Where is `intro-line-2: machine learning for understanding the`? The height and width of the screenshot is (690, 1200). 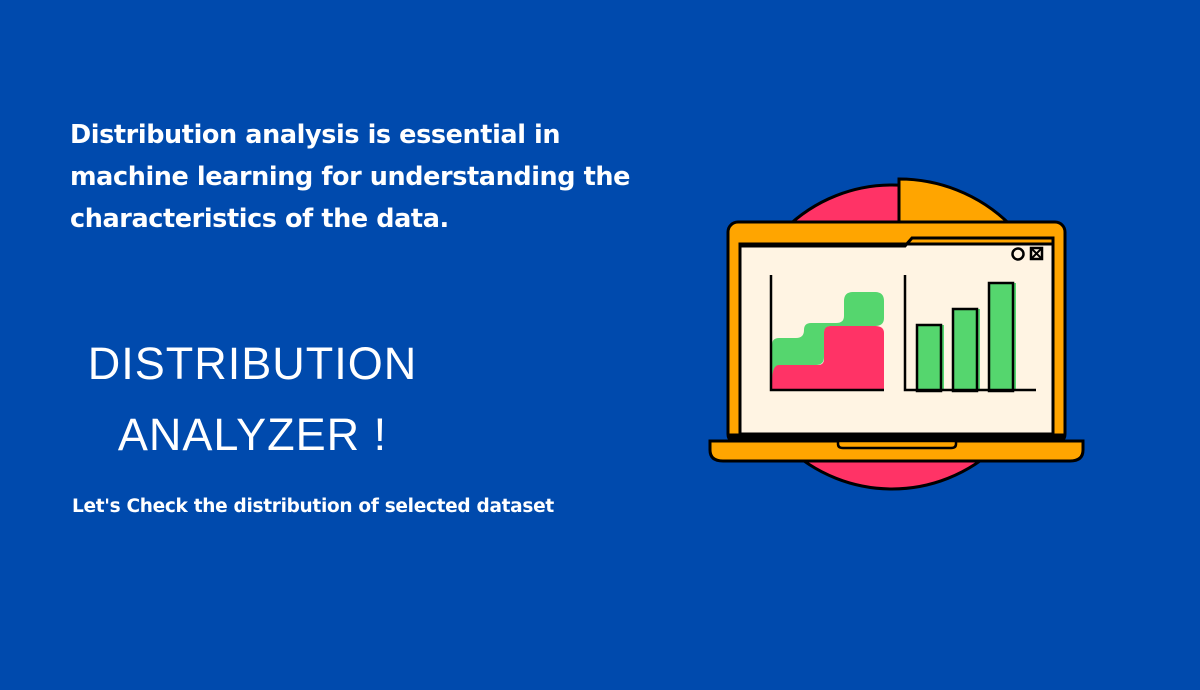 intro-line-2: machine learning for understanding the is located at coordinates (350, 177).